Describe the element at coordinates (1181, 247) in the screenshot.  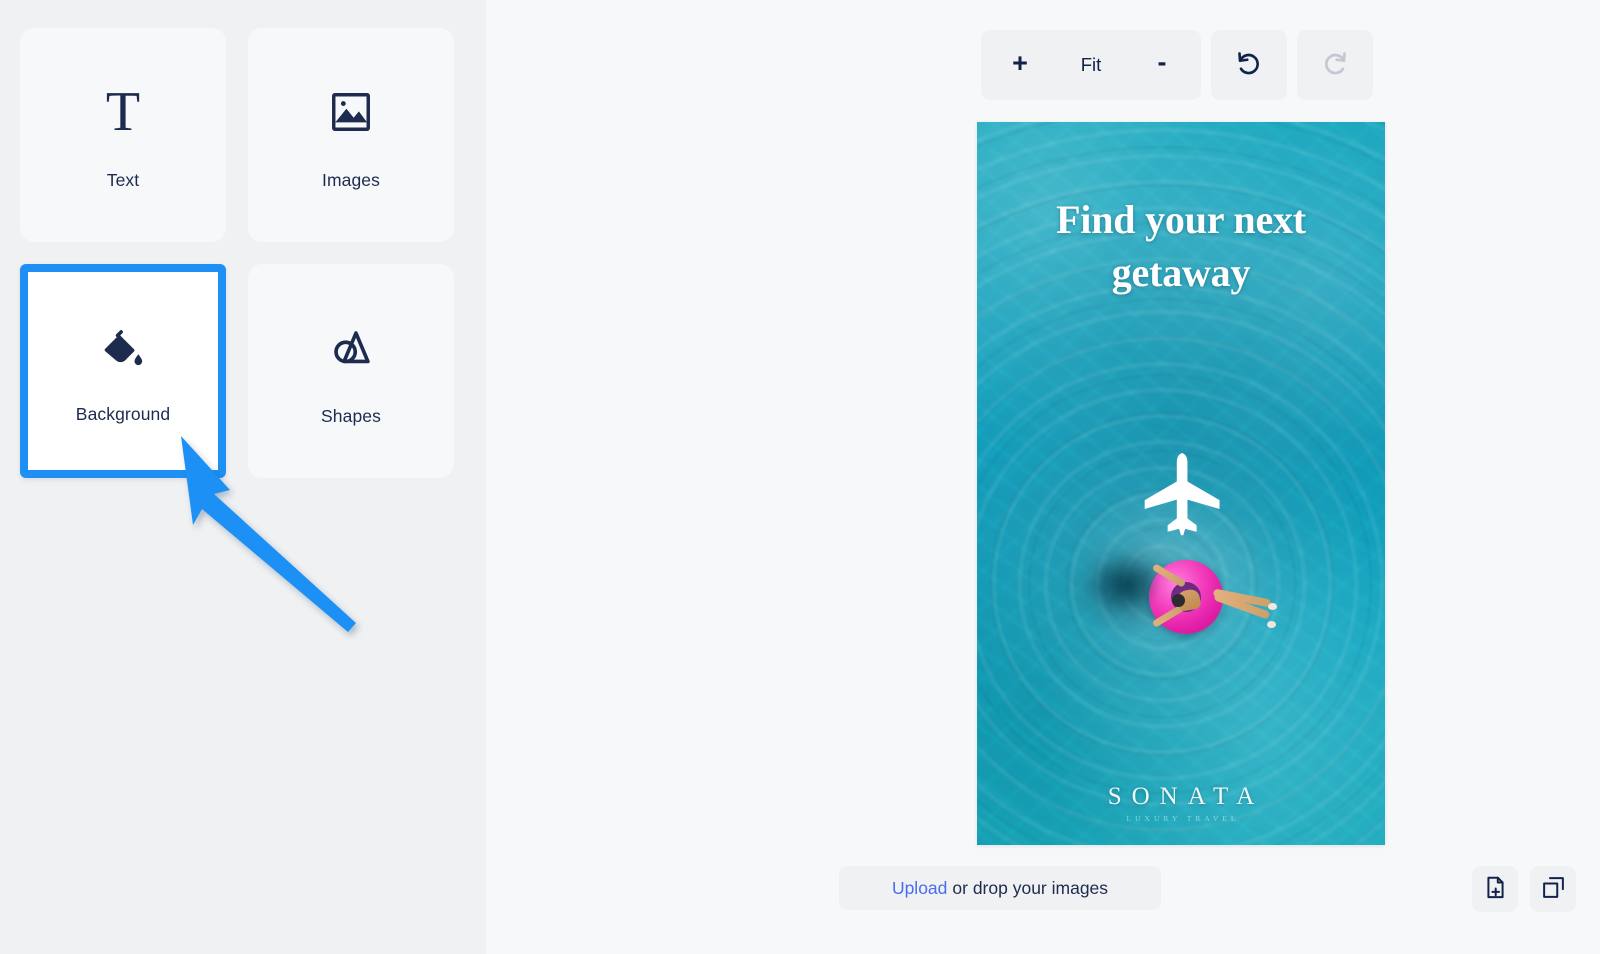
I see `poster-headline: Find your next getaway` at that location.